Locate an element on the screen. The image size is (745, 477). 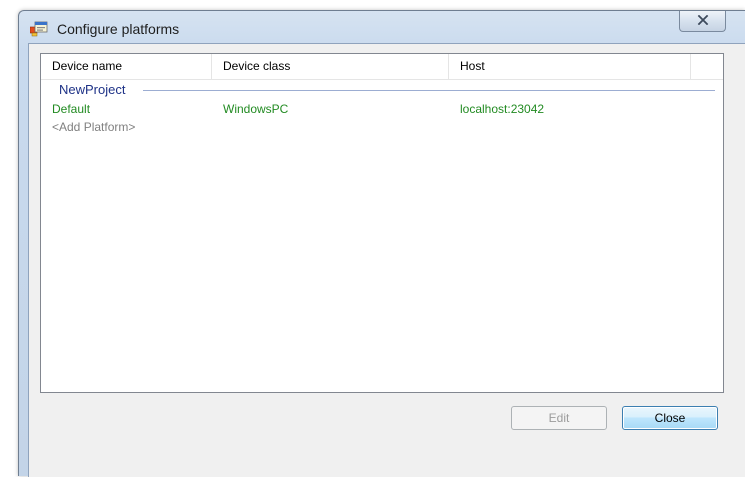
platform-row-default: Default WindowsPC localhost:23042 is located at coordinates (382, 109).